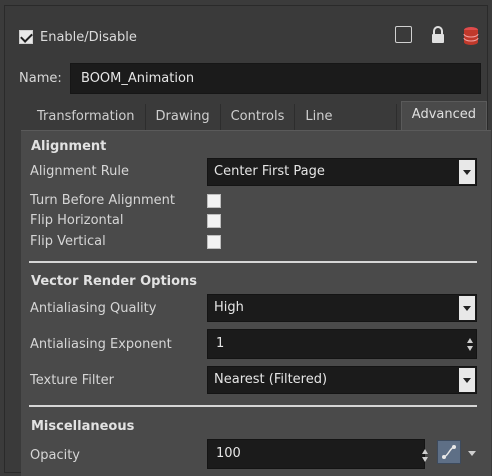 This screenshot has width=492, height=476. I want to click on texture-filter-value: Nearest (Filtered), so click(271, 379).